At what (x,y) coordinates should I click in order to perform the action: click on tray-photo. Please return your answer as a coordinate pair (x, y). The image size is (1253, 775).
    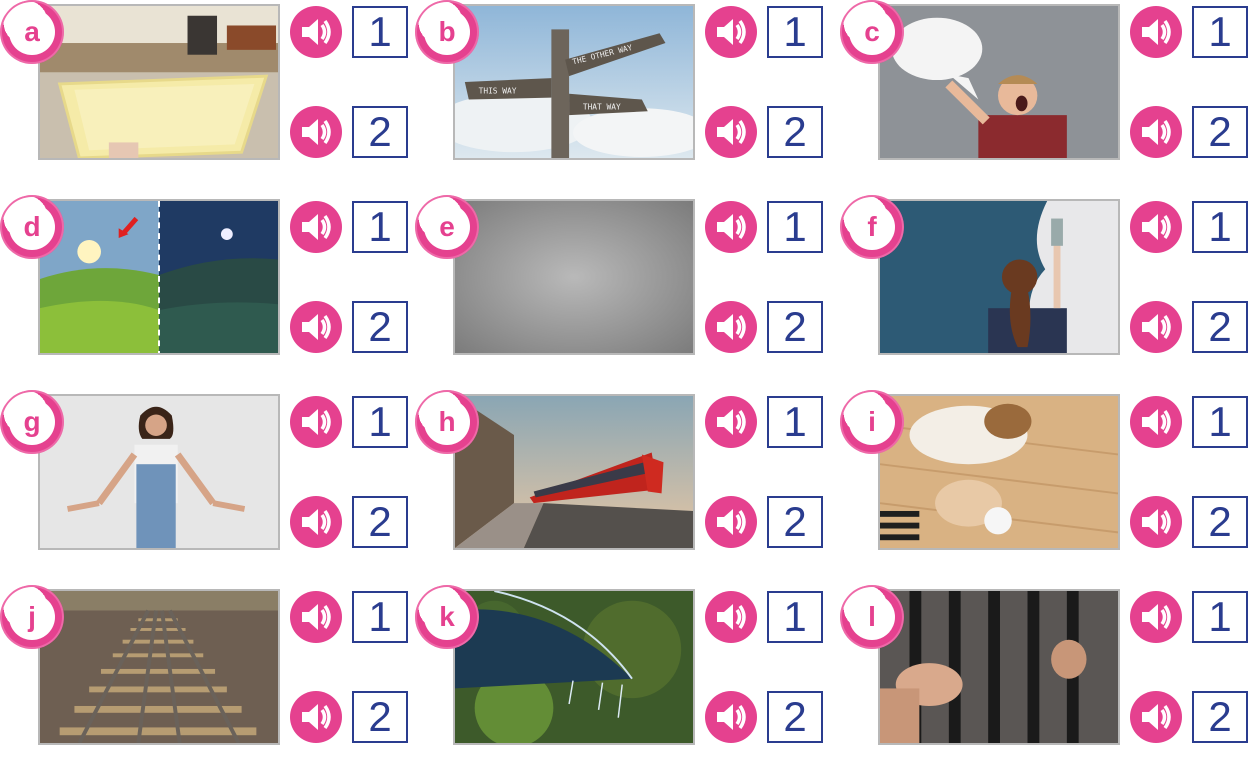
    Looking at the image, I should click on (159, 82).